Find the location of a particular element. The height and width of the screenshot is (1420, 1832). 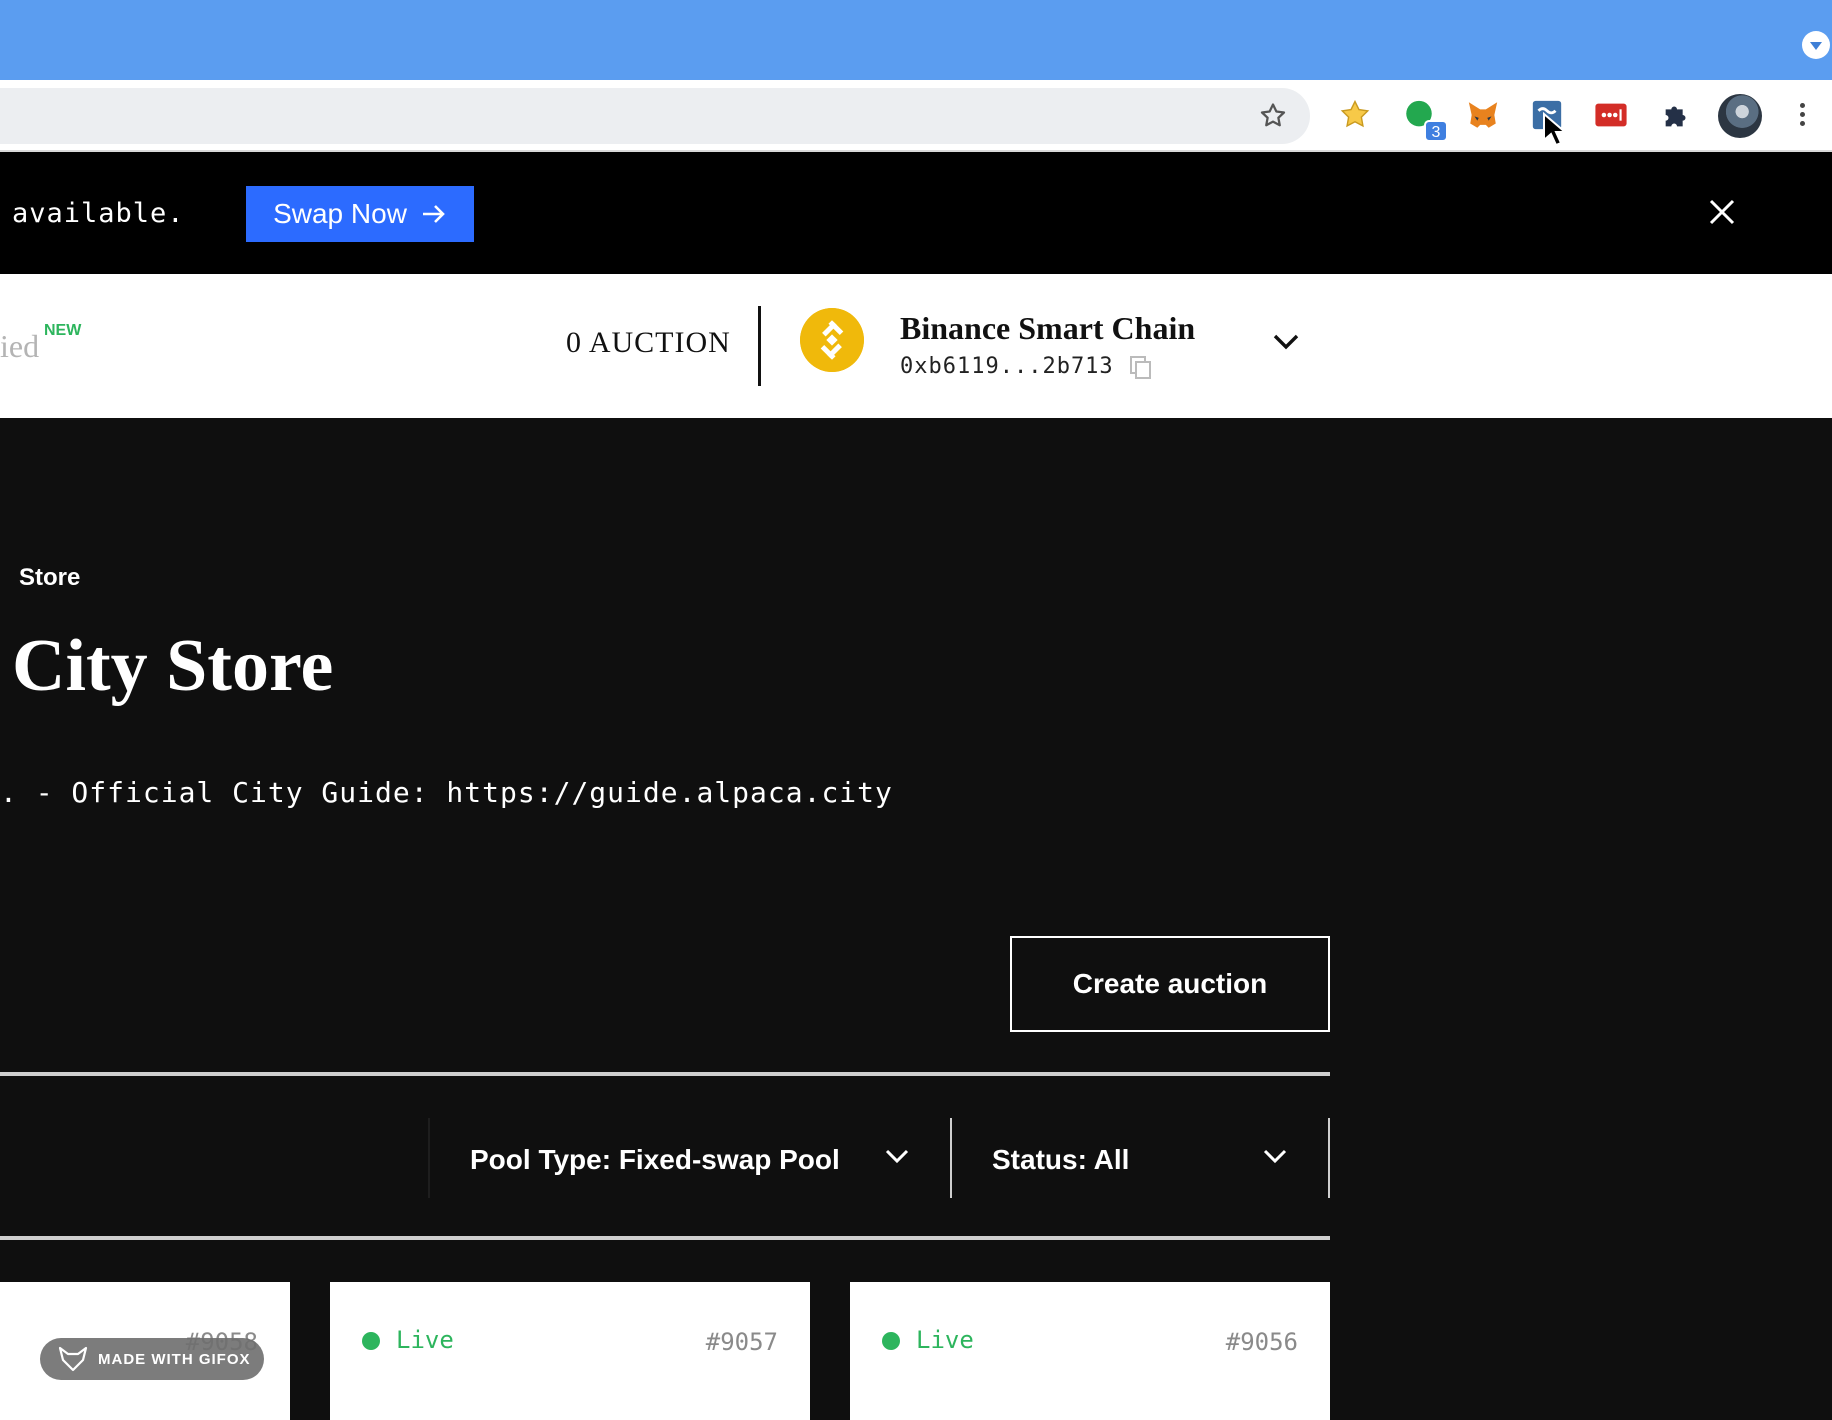

filter-divider-bottom is located at coordinates (665, 1238).